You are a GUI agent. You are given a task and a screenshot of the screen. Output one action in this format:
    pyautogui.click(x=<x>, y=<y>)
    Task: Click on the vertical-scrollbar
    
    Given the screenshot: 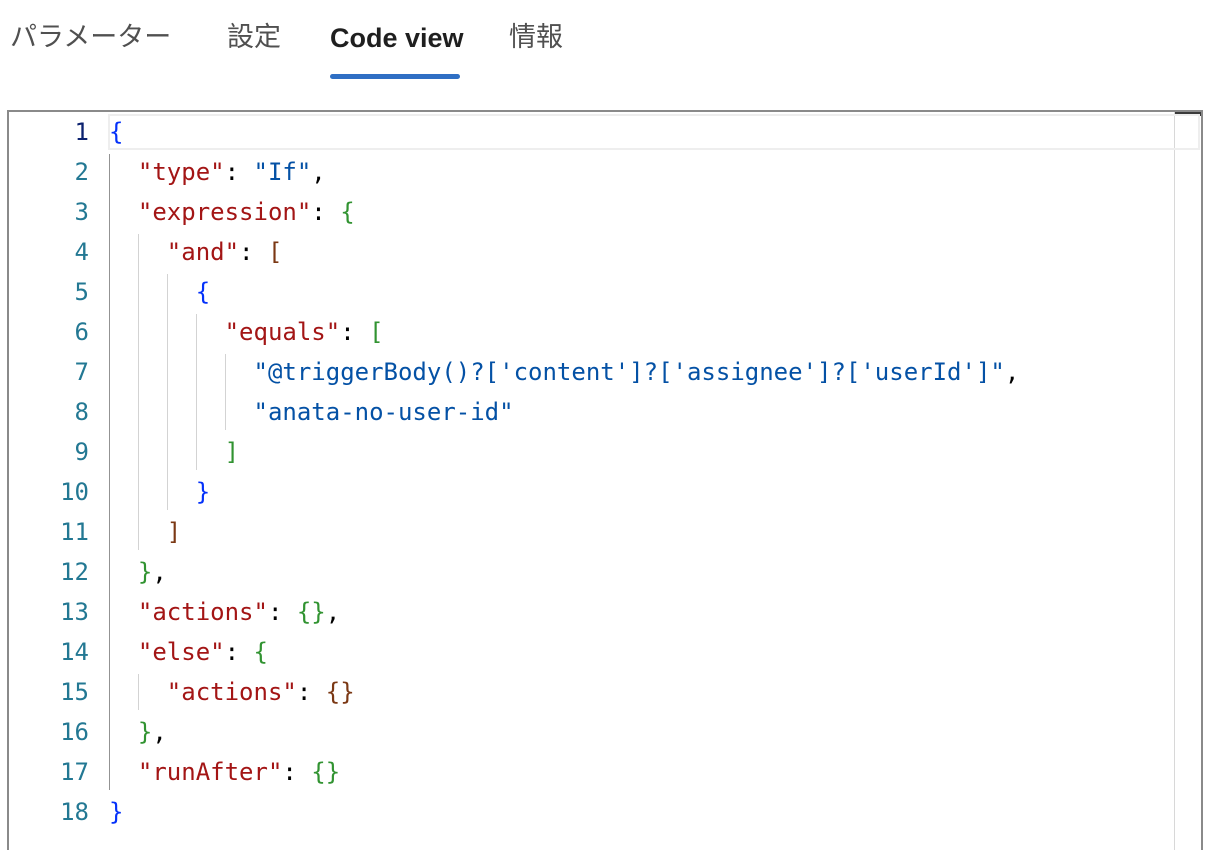 What is the action you would take?
    pyautogui.click(x=1174, y=481)
    